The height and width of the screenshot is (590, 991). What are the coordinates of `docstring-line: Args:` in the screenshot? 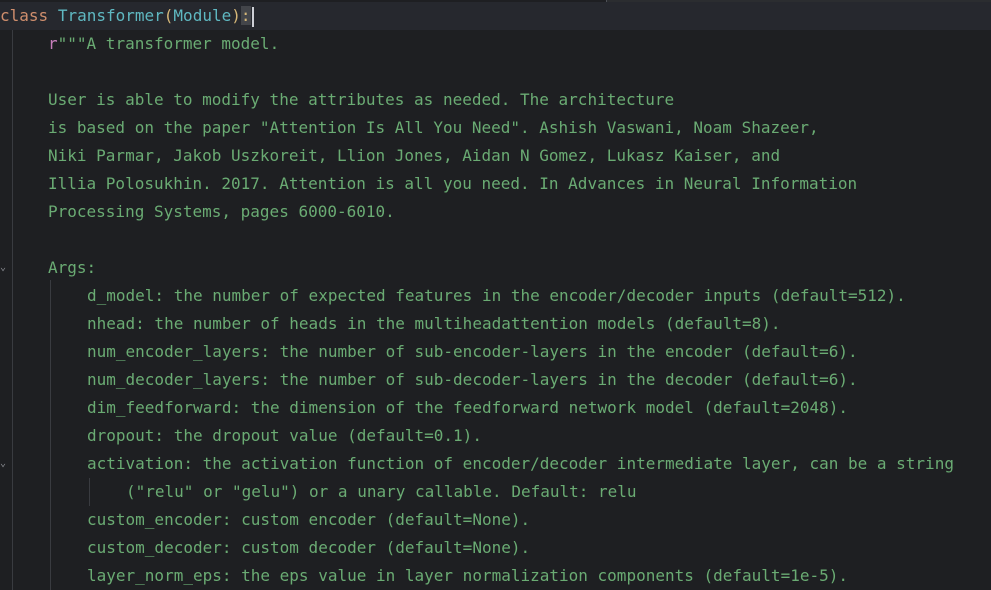 It's located at (495, 268).